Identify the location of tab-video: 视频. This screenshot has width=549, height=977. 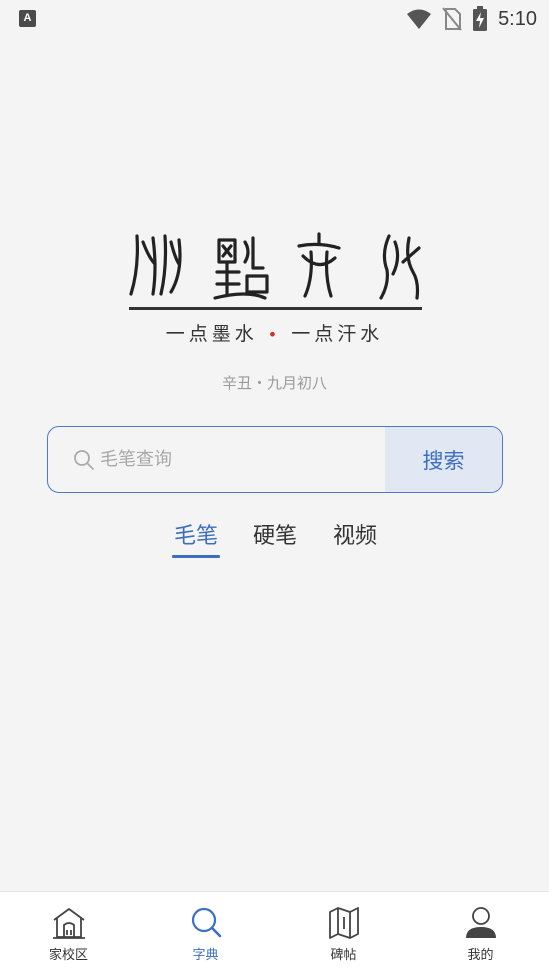
(355, 534).